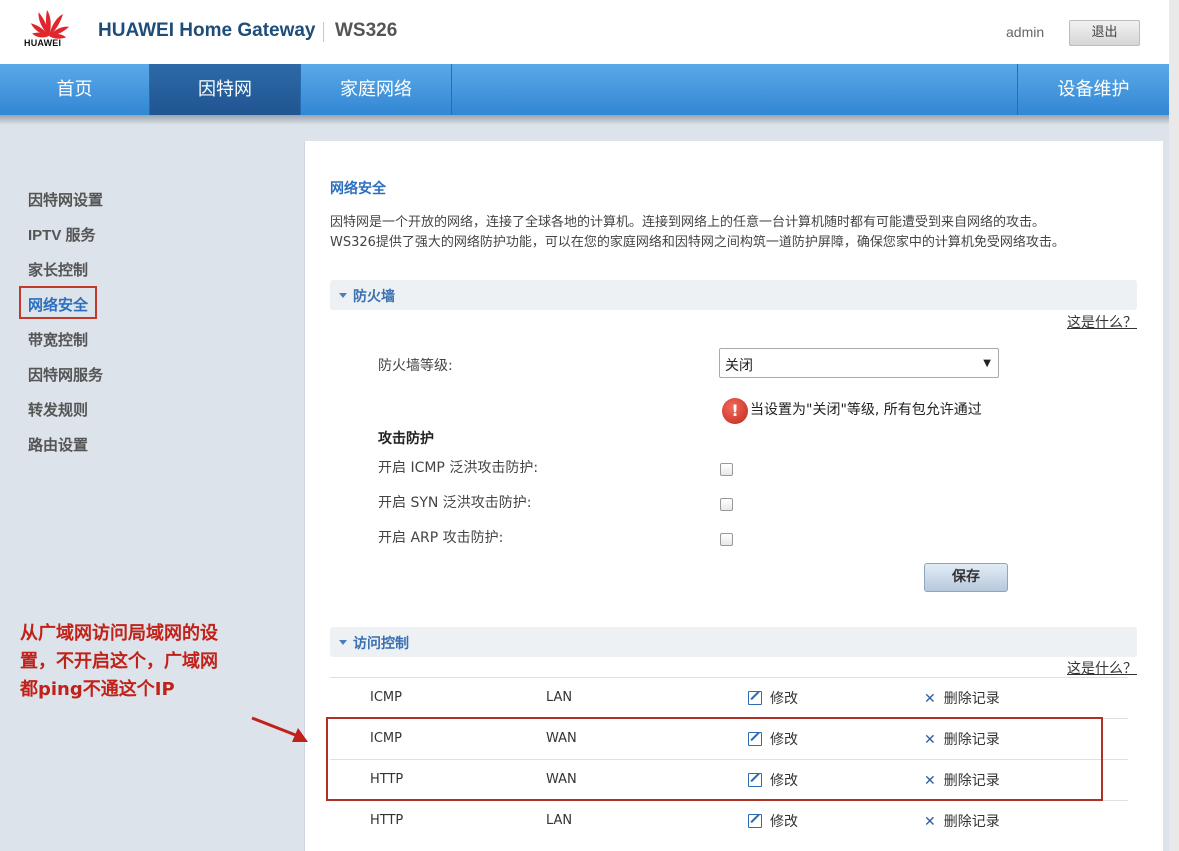 The height and width of the screenshot is (851, 1179). Describe the element at coordinates (729, 820) in the screenshot. I see `table-row: HTTP LAN 修改 ✕ 删除记录` at that location.